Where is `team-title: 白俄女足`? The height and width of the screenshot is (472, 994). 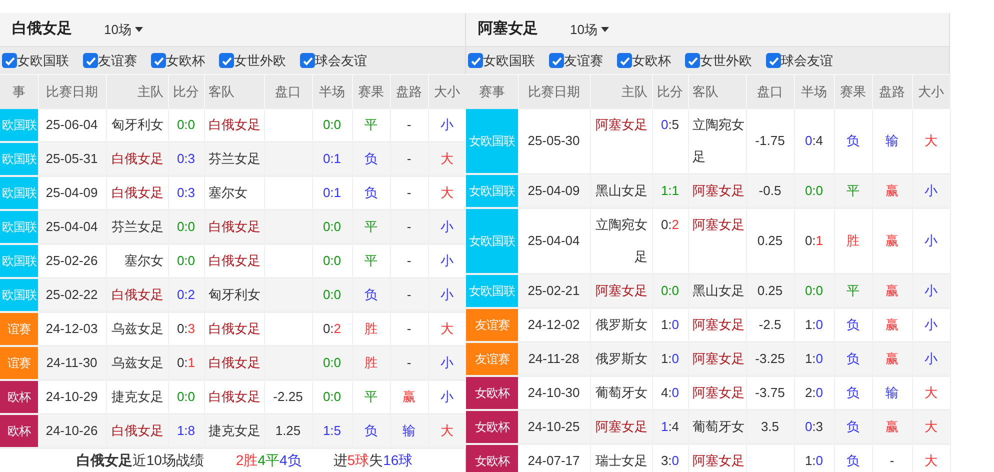 team-title: 白俄女足 is located at coordinates (42, 29).